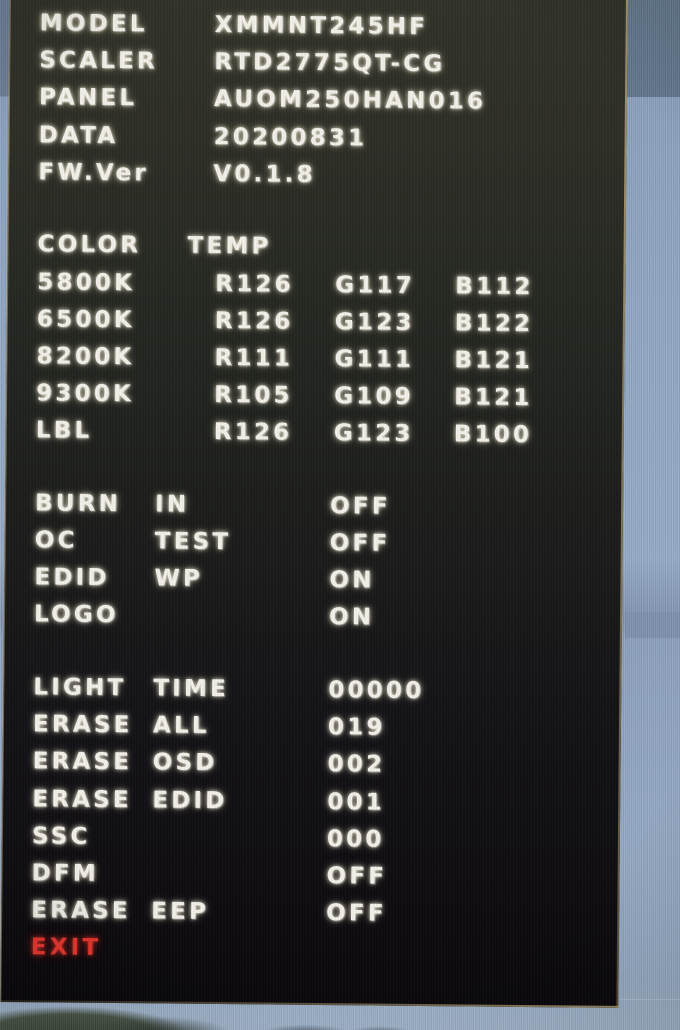  Describe the element at coordinates (180, 1017) in the screenshot. I see `wallpaper-headland-shadow` at that location.